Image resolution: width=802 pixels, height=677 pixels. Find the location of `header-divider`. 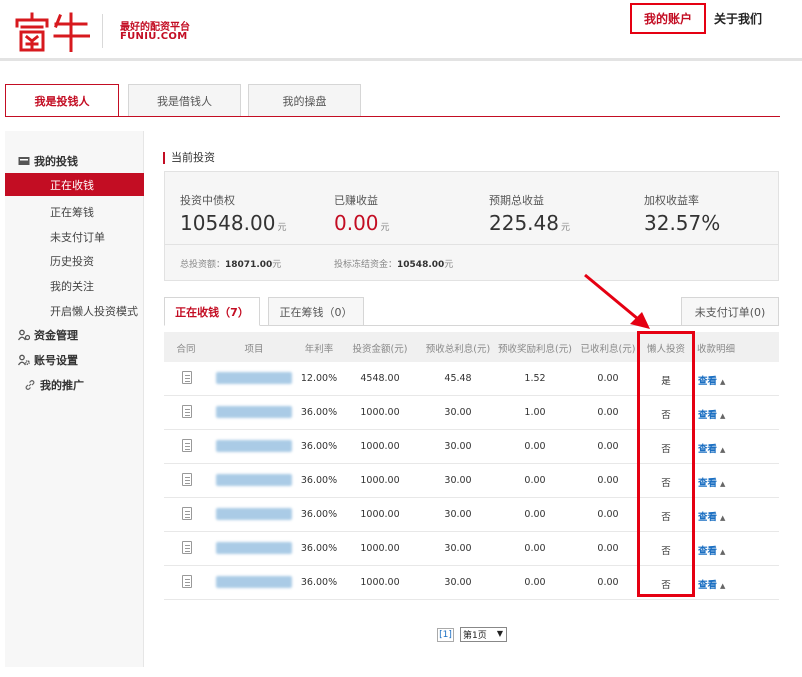

header-divider is located at coordinates (401, 59).